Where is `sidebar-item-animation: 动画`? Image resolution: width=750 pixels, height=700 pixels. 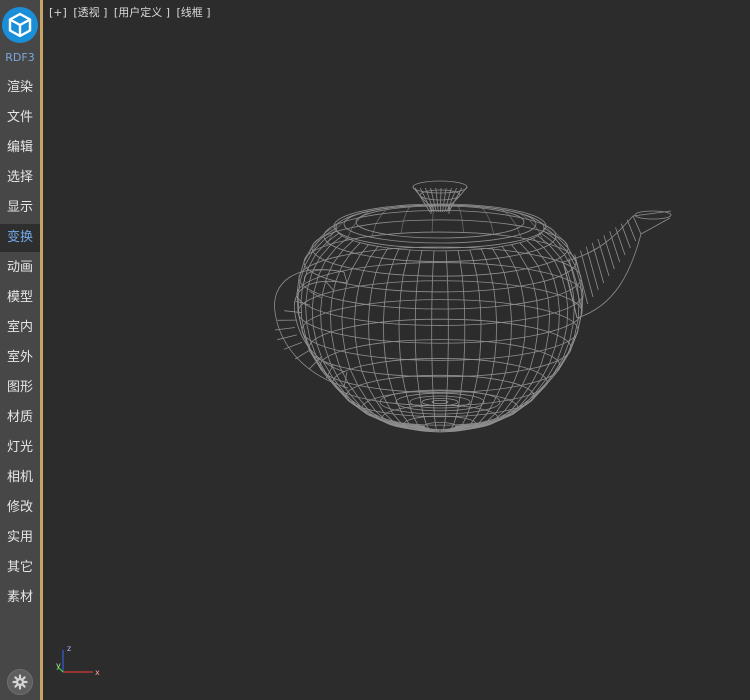
sidebar-item-animation: 动画 is located at coordinates (20, 268).